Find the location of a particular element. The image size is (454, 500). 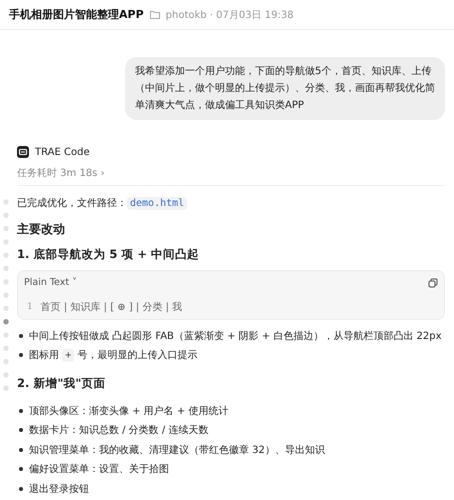

conversation-title: 手机相册图片智能整理APP is located at coordinates (76, 14).